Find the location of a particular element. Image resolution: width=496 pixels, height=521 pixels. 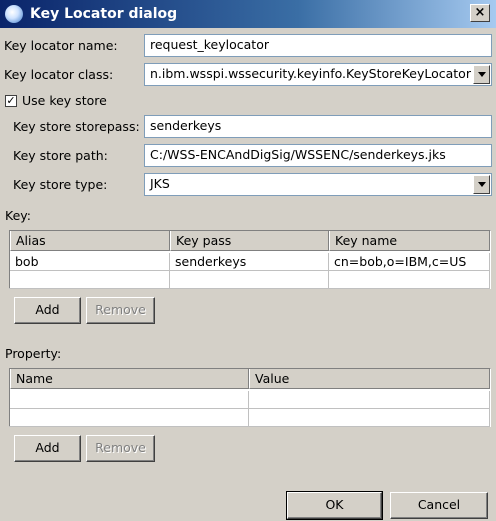

key-remove-button: Remove is located at coordinates (120, 310).